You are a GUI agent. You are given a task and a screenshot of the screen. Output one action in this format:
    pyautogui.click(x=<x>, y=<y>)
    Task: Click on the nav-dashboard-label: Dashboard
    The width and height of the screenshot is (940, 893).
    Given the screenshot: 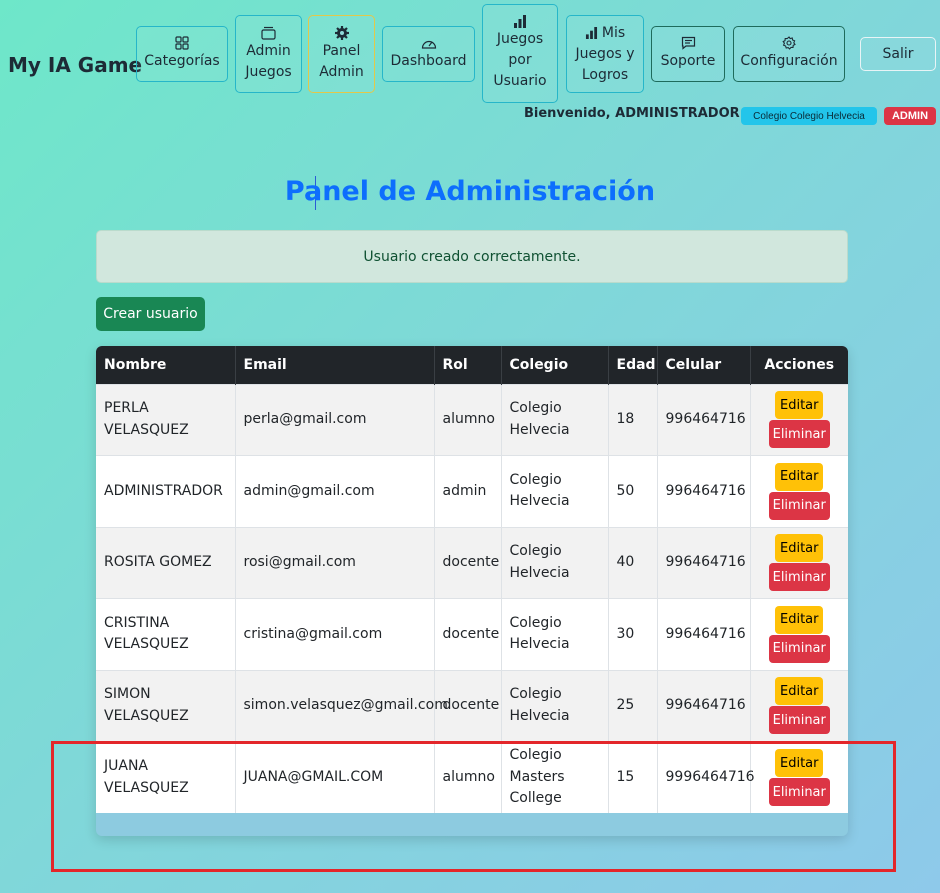 What is the action you would take?
    pyautogui.click(x=428, y=60)
    